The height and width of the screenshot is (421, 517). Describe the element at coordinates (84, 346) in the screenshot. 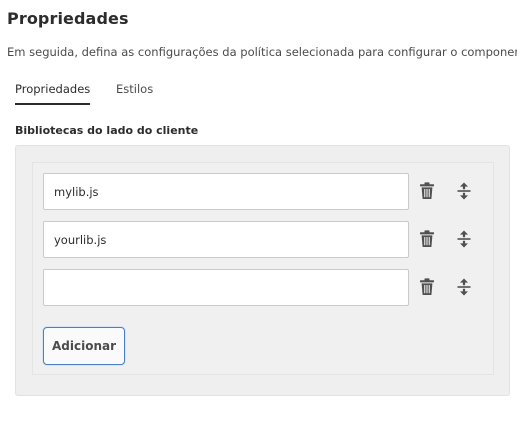

I see `add-button: Adicionar` at that location.